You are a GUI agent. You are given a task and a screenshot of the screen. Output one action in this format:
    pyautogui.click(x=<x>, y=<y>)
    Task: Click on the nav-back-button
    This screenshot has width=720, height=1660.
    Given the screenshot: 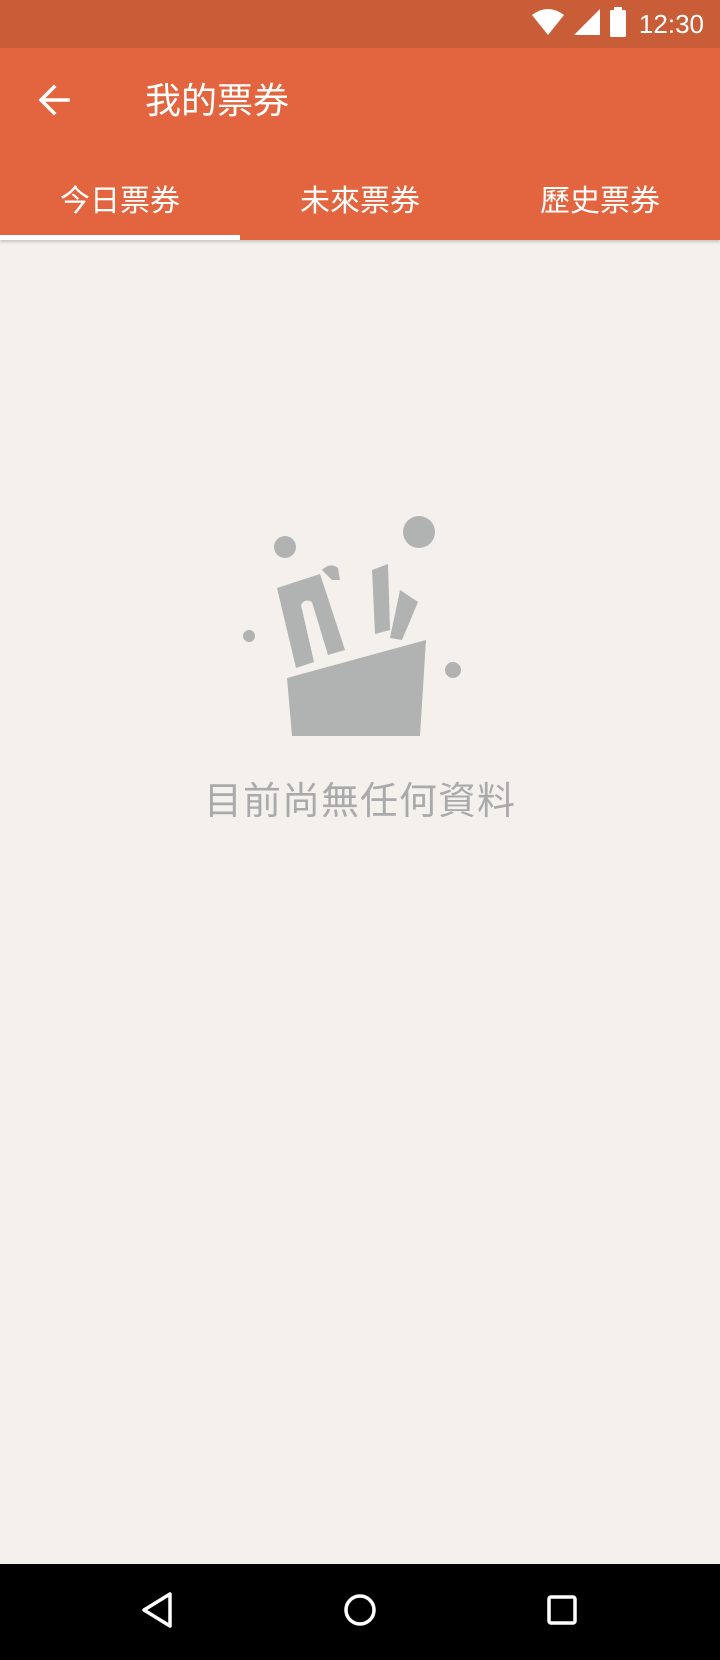 What is the action you would take?
    pyautogui.click(x=158, y=1612)
    